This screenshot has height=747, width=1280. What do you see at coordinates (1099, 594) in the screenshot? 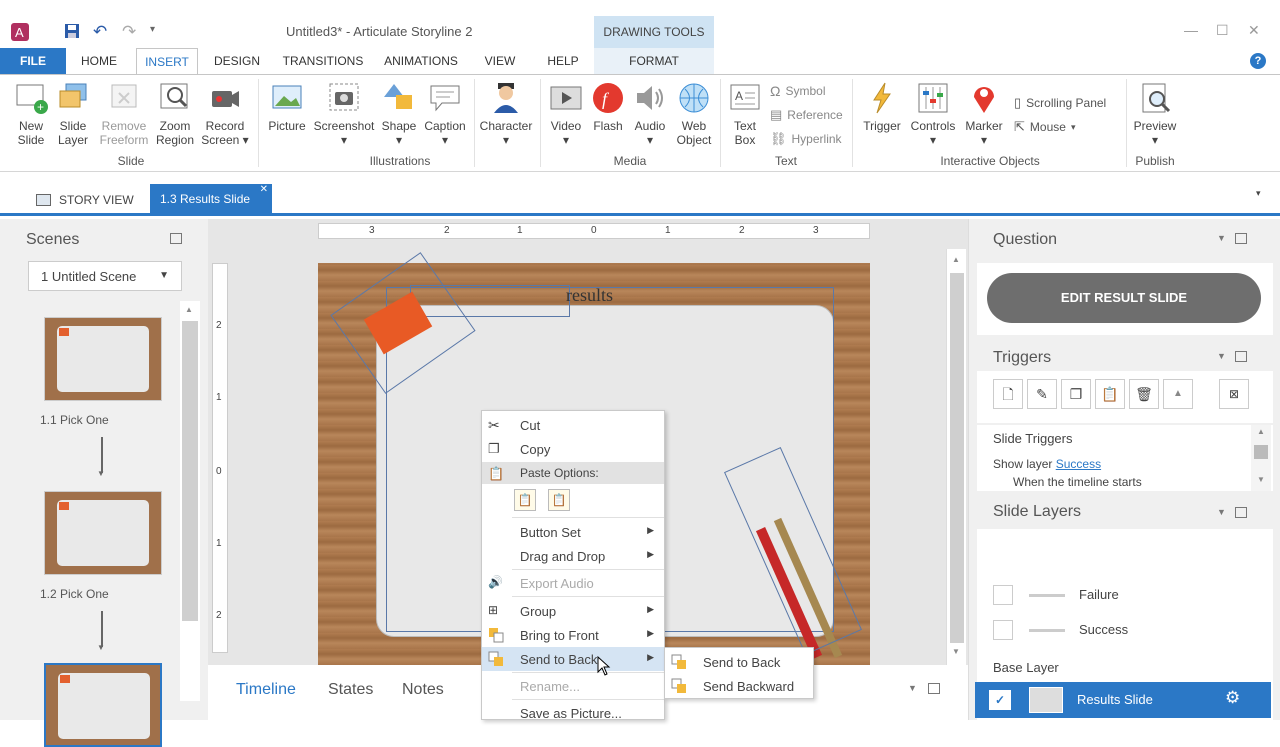
I see `layer-name: Failure` at bounding box center [1099, 594].